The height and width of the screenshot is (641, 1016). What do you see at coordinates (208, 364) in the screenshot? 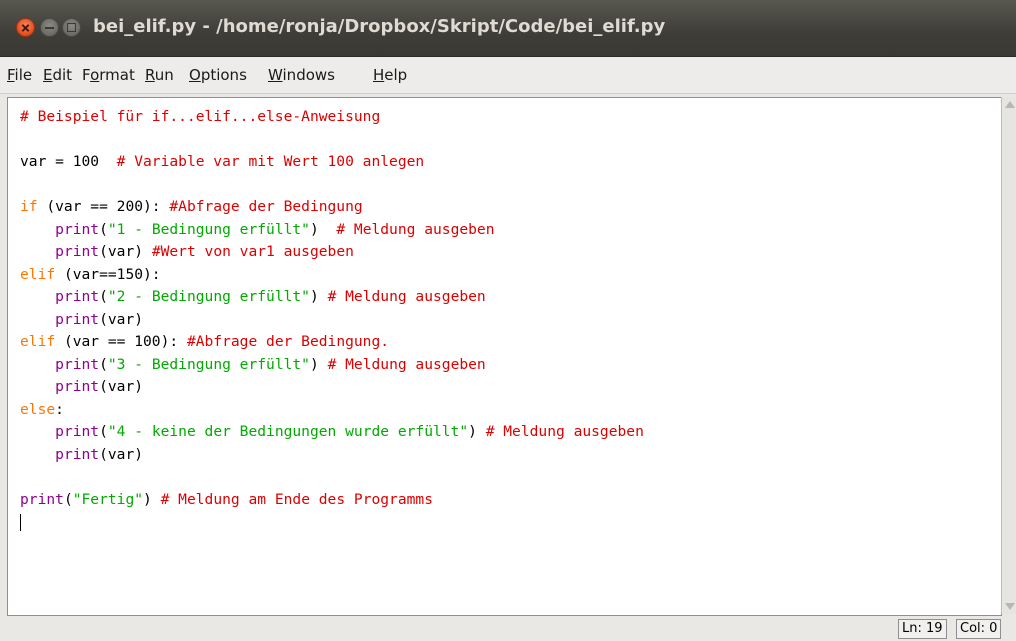
I see `code-token: "3 - Bedingung erfüllt"` at bounding box center [208, 364].